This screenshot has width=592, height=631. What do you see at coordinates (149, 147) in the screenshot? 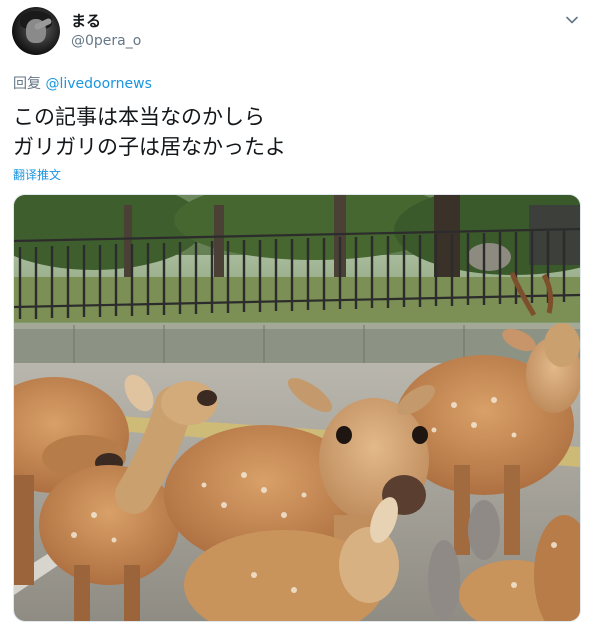
I see `tweet-text-line-2: ガリガリの子は居なかったよ` at bounding box center [149, 147].